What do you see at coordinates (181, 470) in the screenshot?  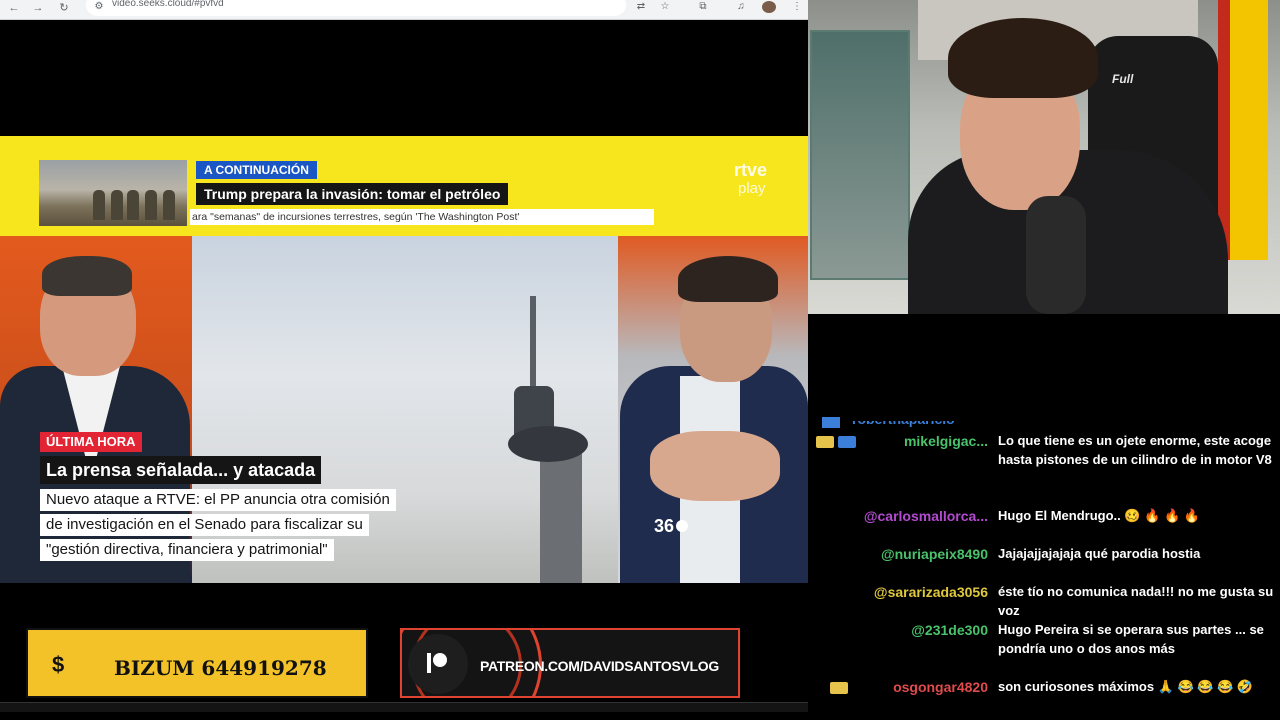 I see `headline: La prensa señalada... y atacada` at bounding box center [181, 470].